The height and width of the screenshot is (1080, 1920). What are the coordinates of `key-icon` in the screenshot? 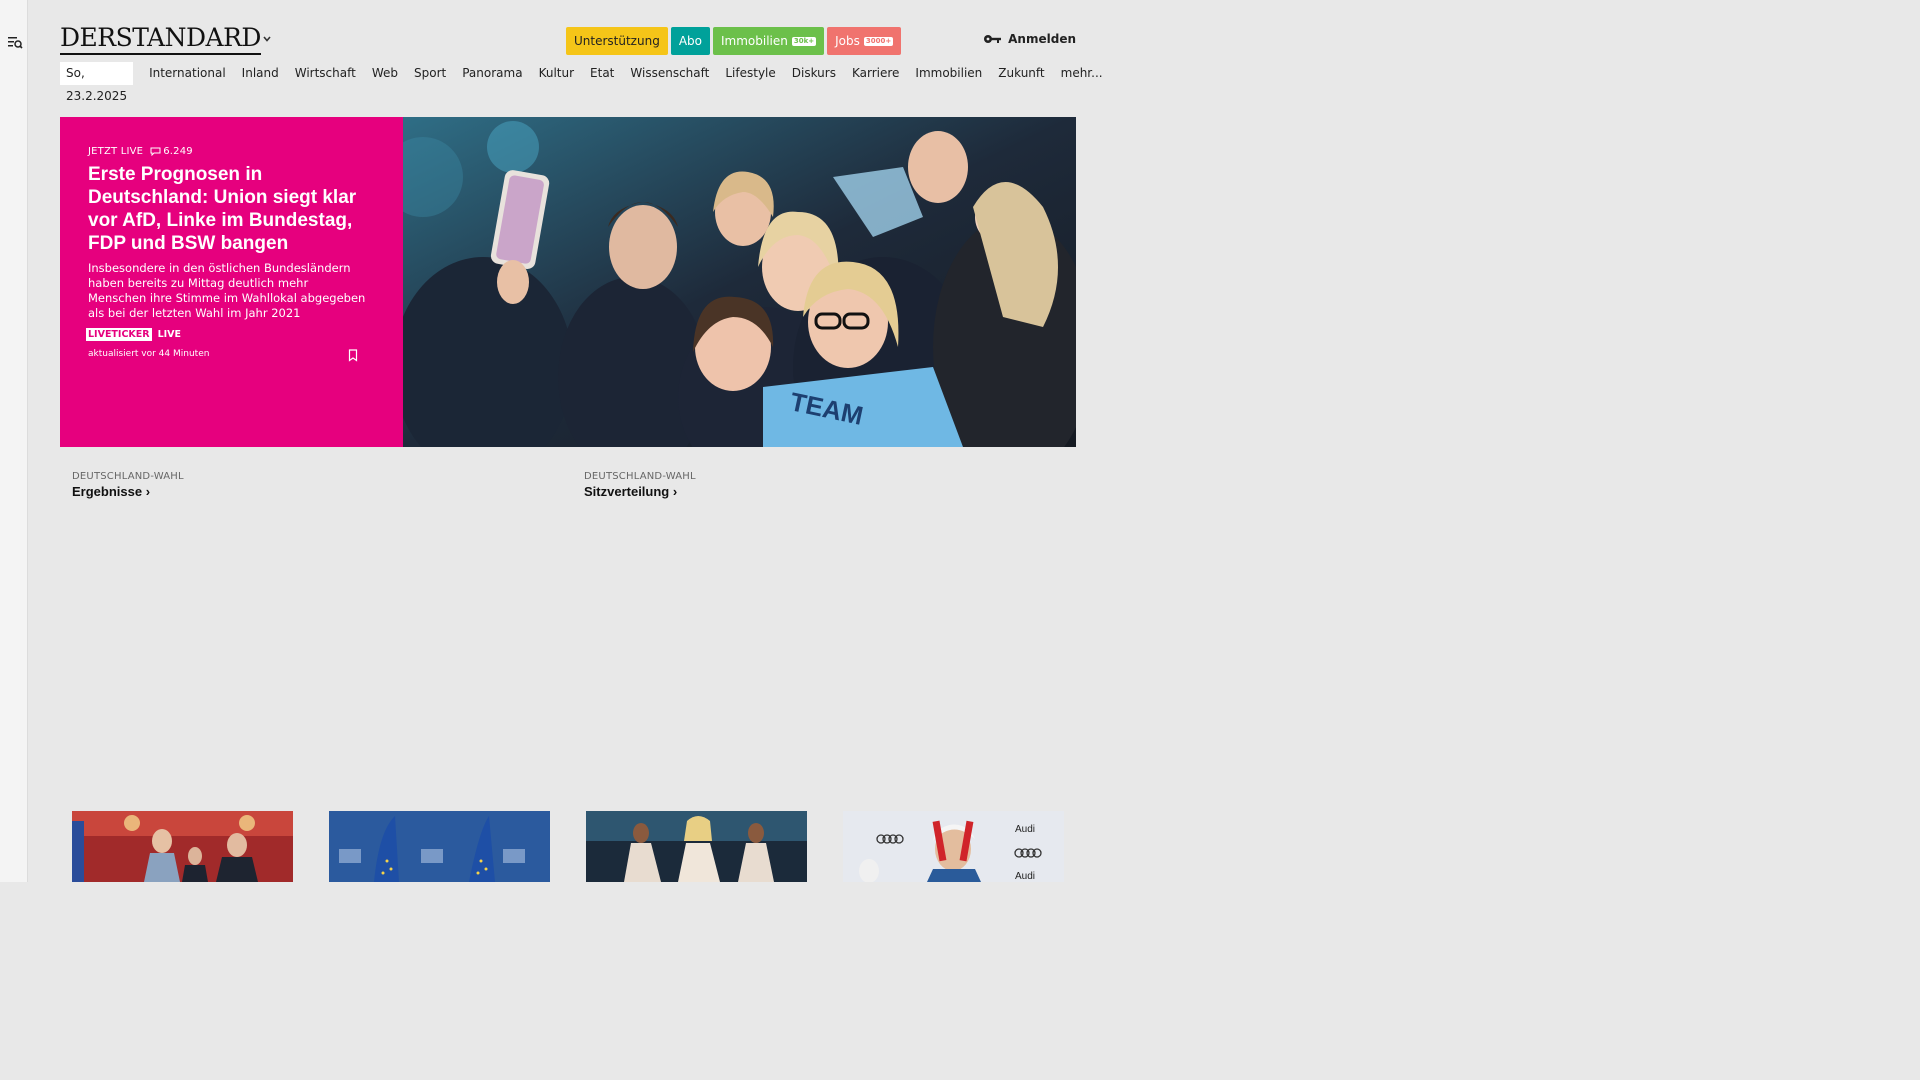 It's located at (993, 39).